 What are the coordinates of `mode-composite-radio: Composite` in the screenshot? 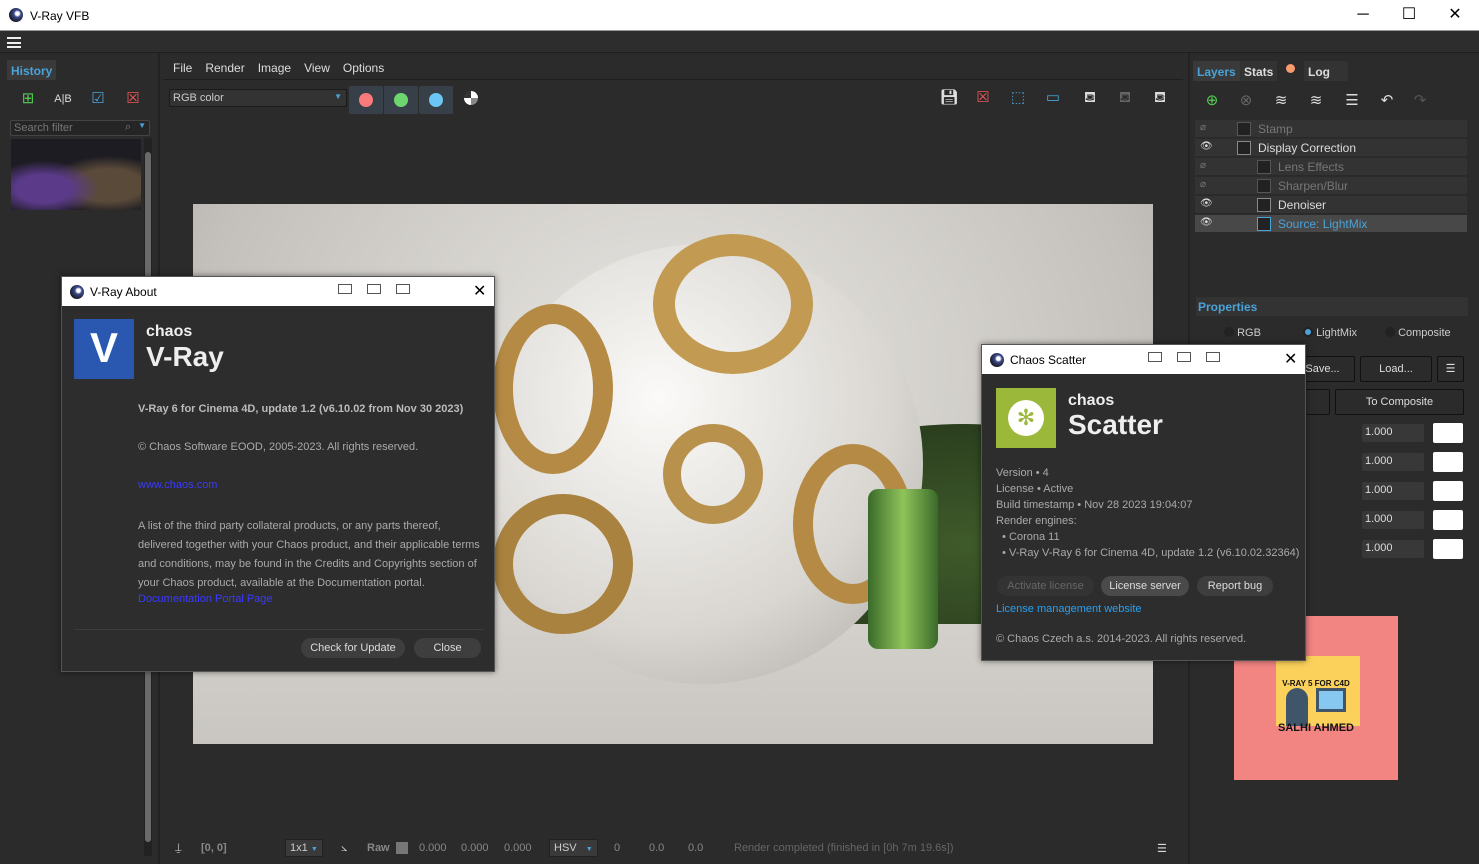 It's located at (1418, 333).